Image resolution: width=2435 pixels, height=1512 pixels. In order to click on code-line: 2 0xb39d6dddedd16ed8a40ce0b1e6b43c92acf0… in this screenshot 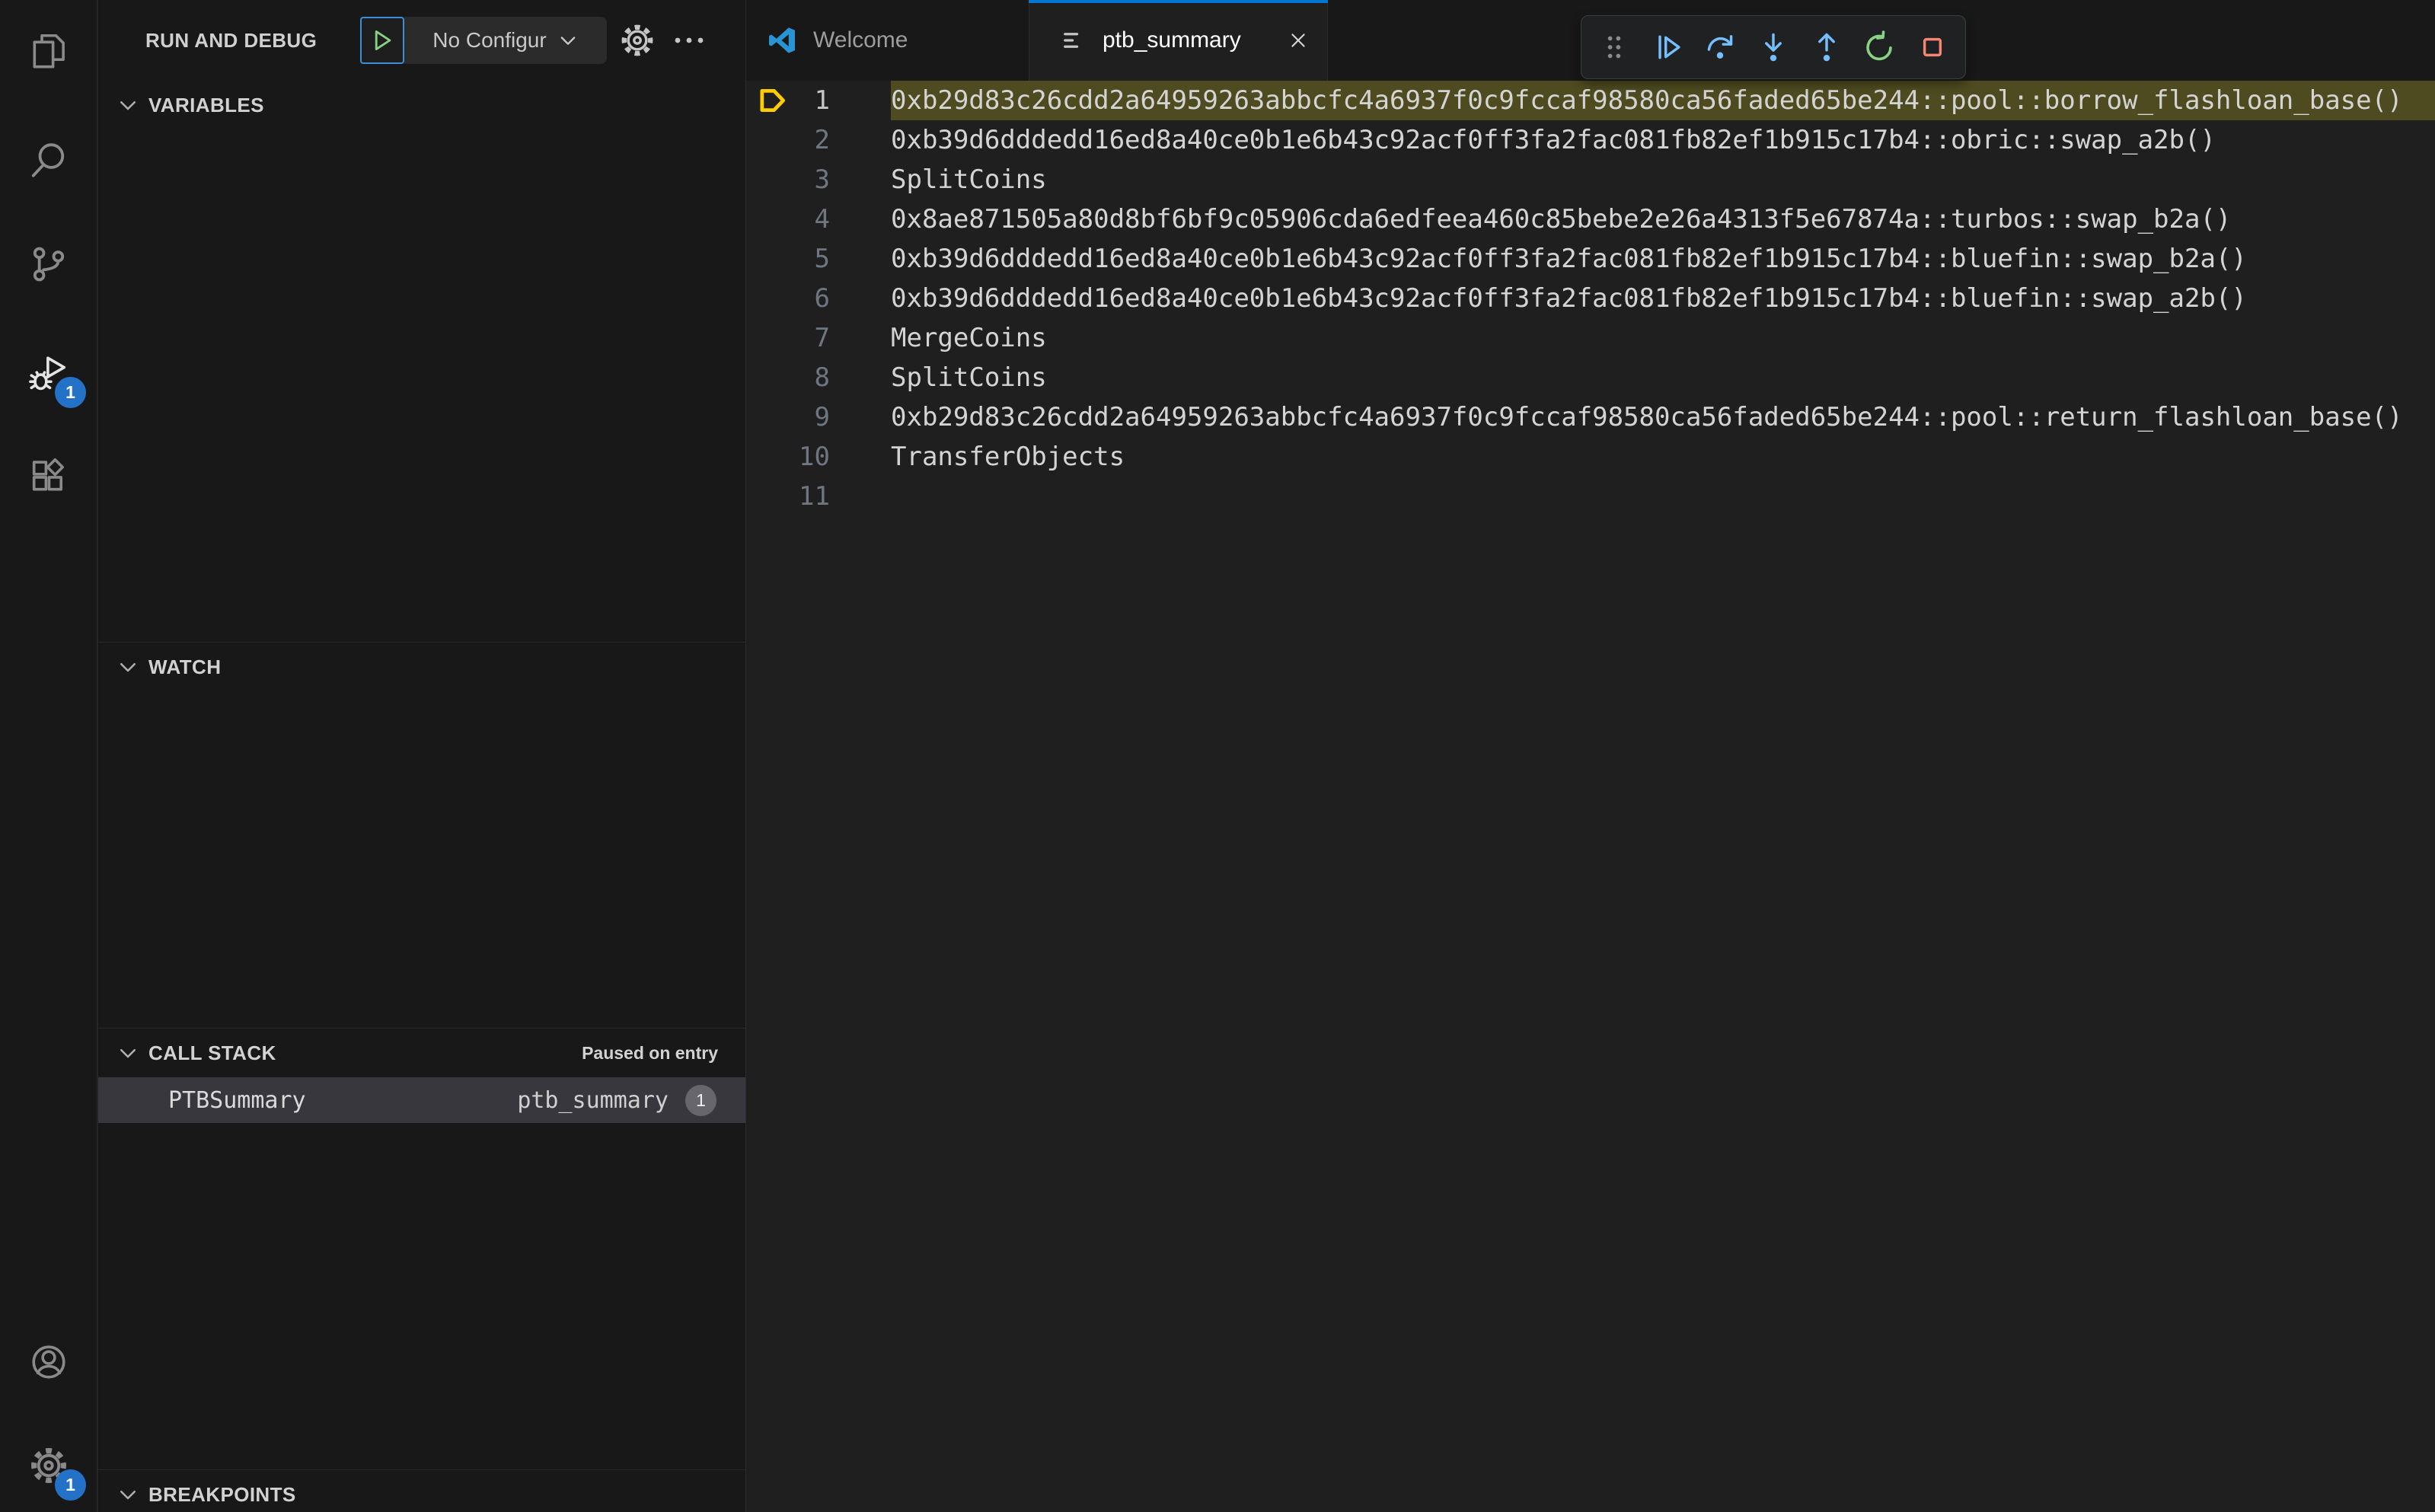, I will do `click(1590, 140)`.